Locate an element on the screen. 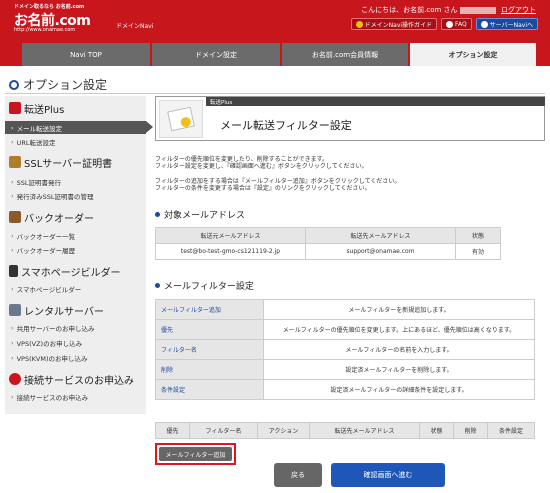  sidebar-heading-label: 接続サービスのお申込み is located at coordinates (79, 381).